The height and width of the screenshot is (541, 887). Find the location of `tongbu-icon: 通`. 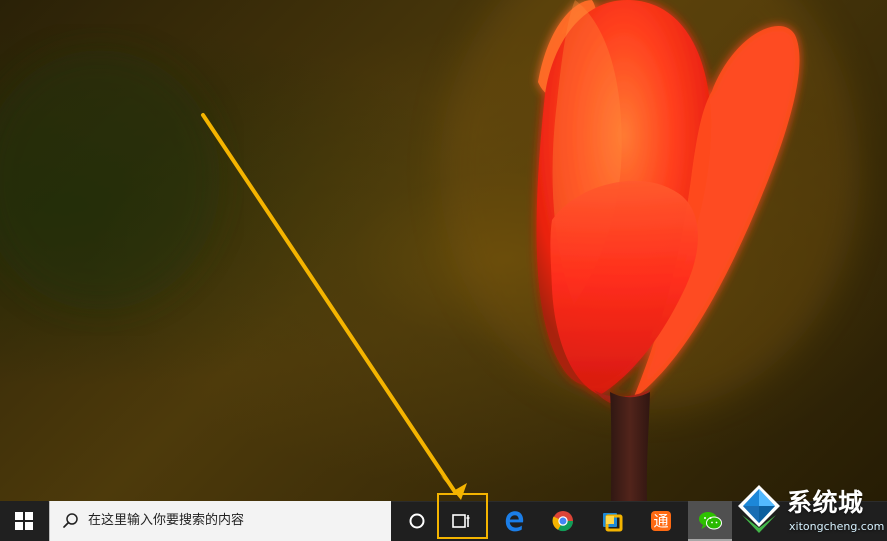

tongbu-icon: 通 is located at coordinates (661, 521).